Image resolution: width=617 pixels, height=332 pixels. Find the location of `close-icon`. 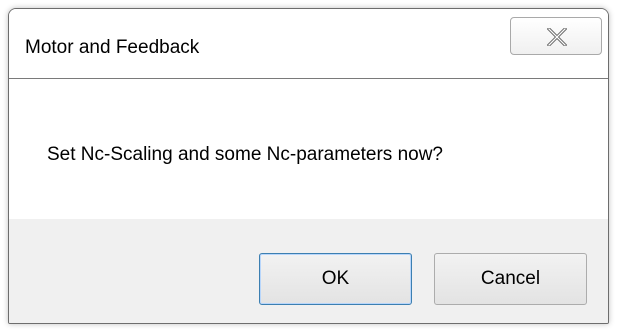

close-icon is located at coordinates (557, 37).